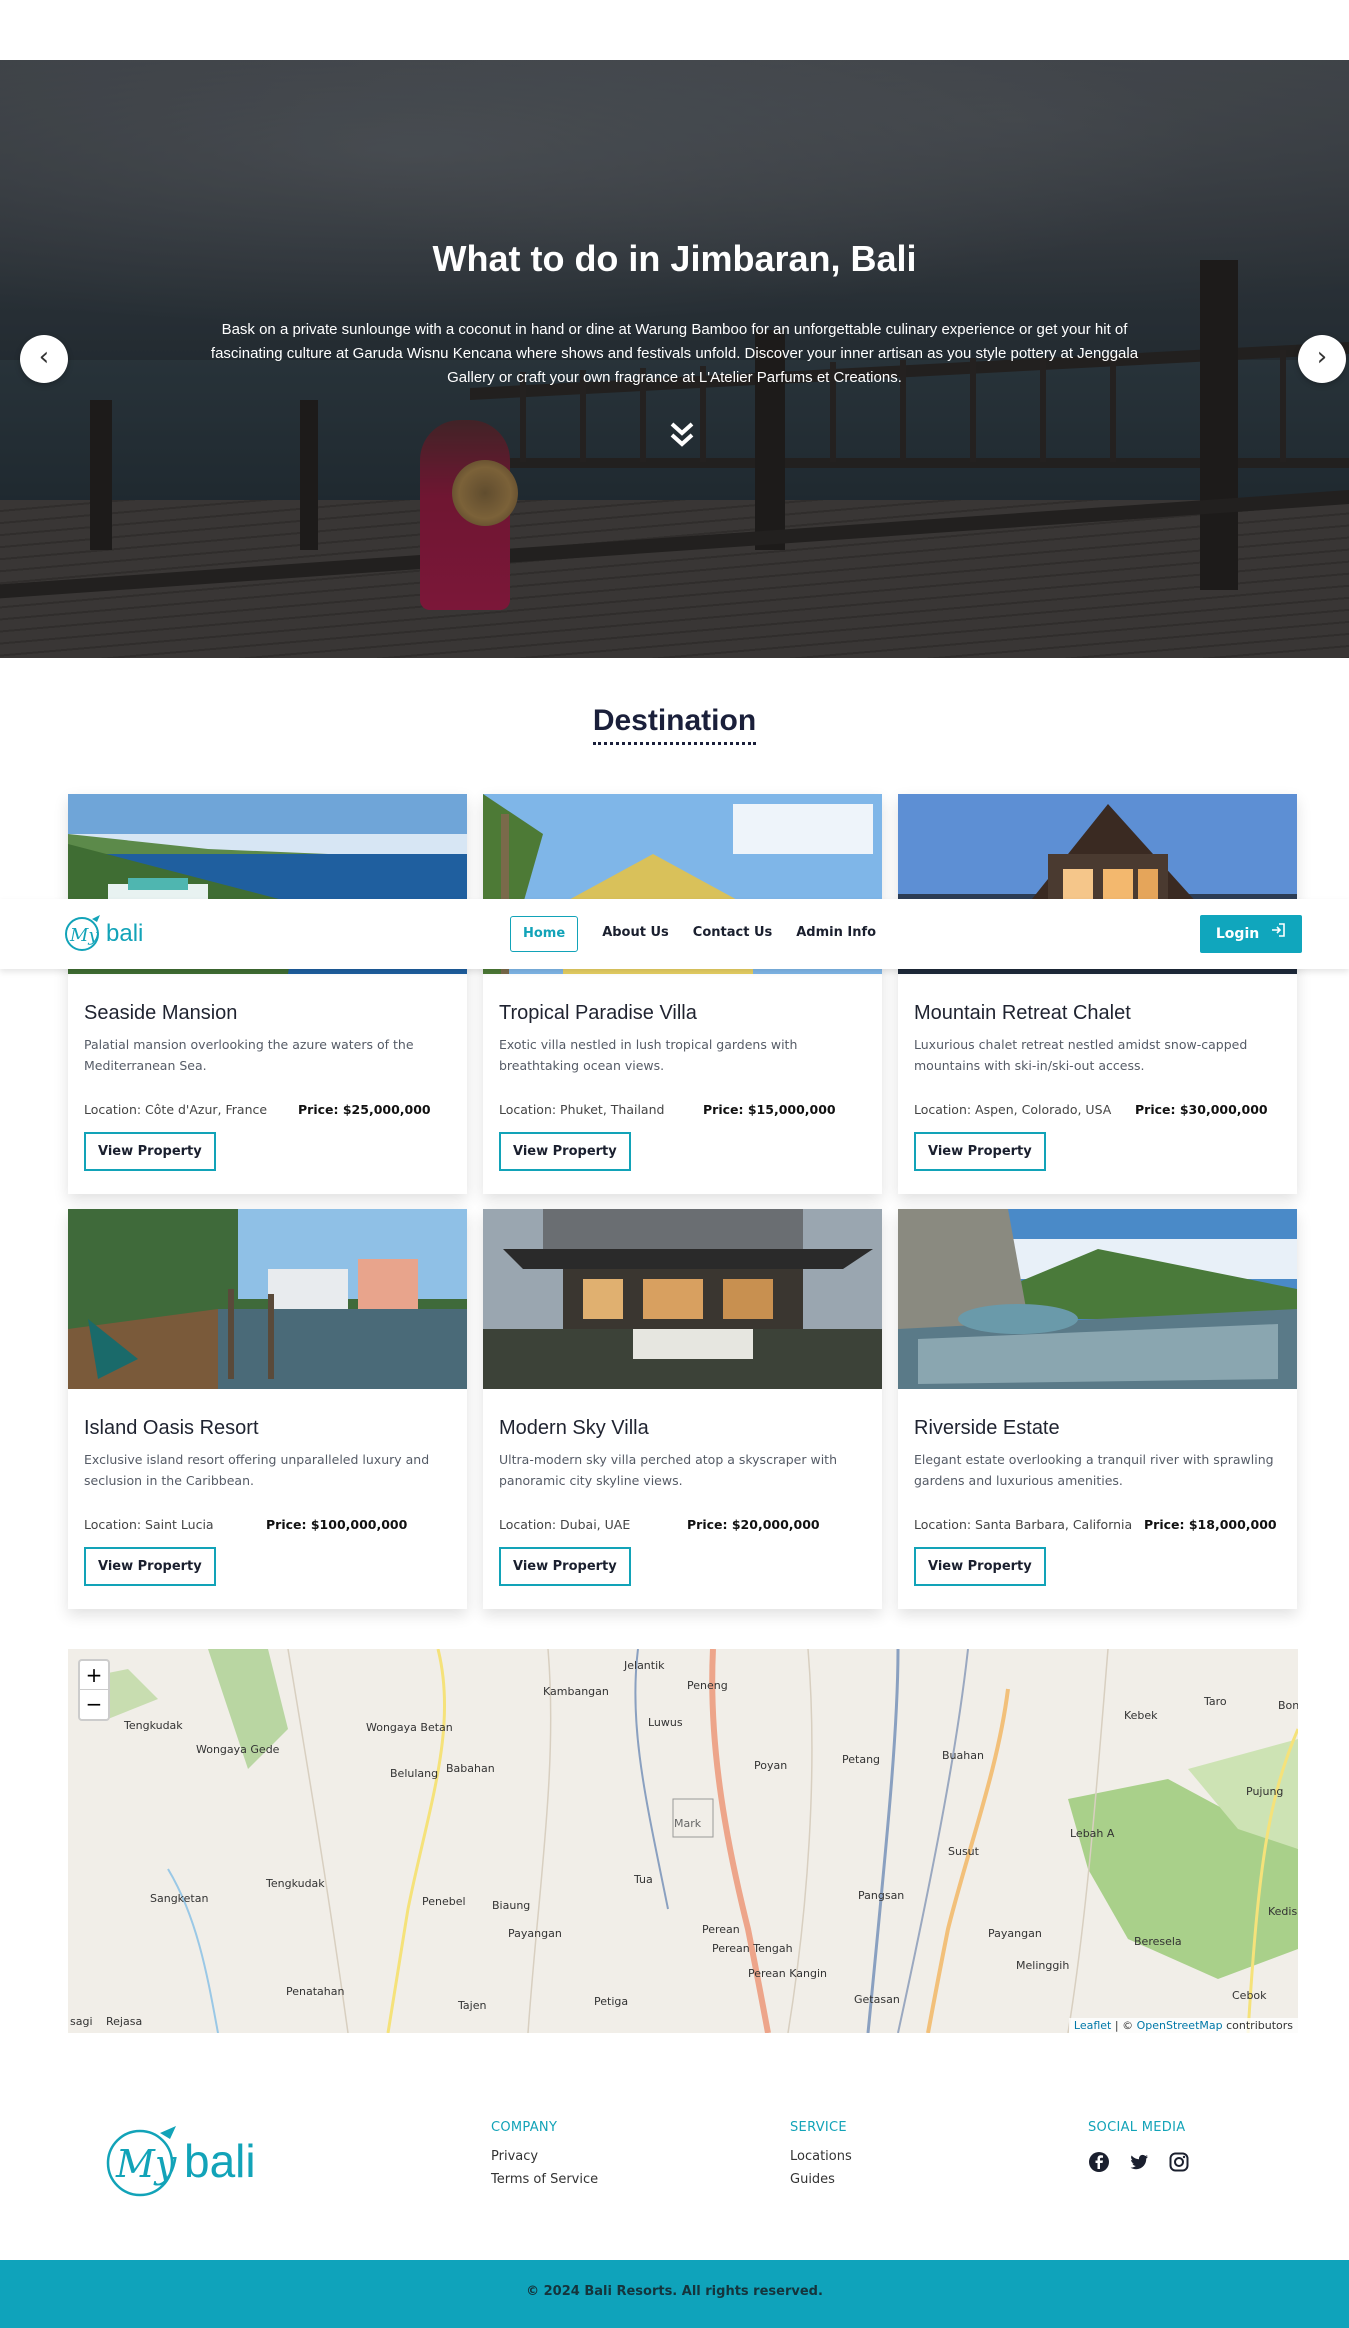 The width and height of the screenshot is (1349, 2328). I want to click on map-place-label: Payangan, so click(535, 1933).